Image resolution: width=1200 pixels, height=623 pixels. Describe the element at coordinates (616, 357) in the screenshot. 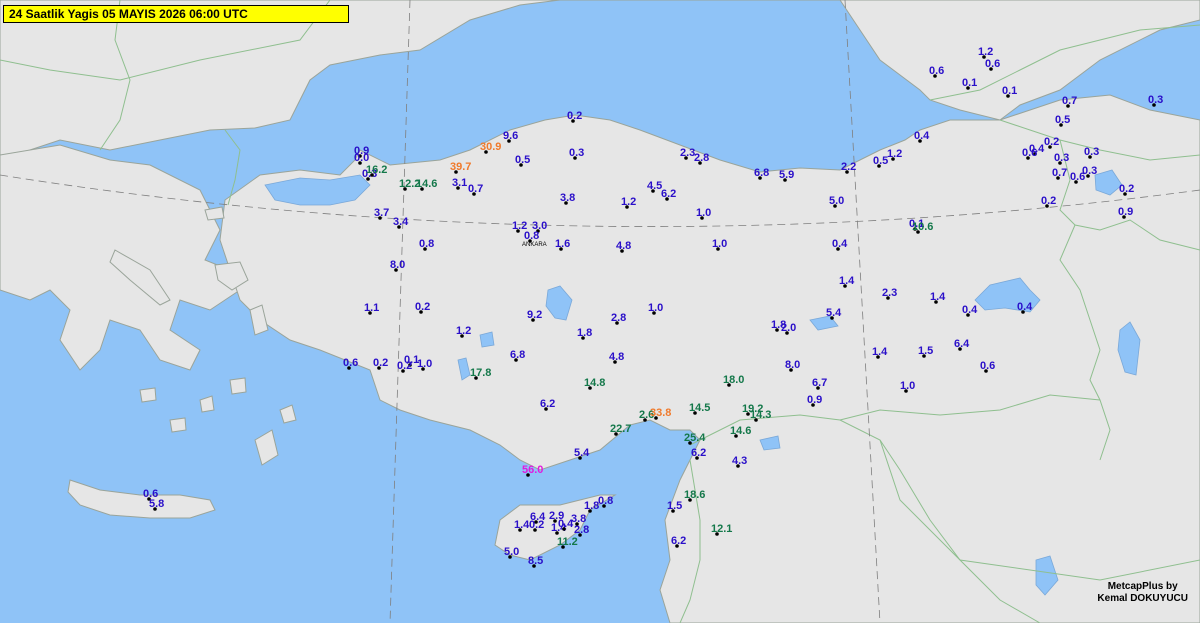

I see `station-value: 4.8` at that location.